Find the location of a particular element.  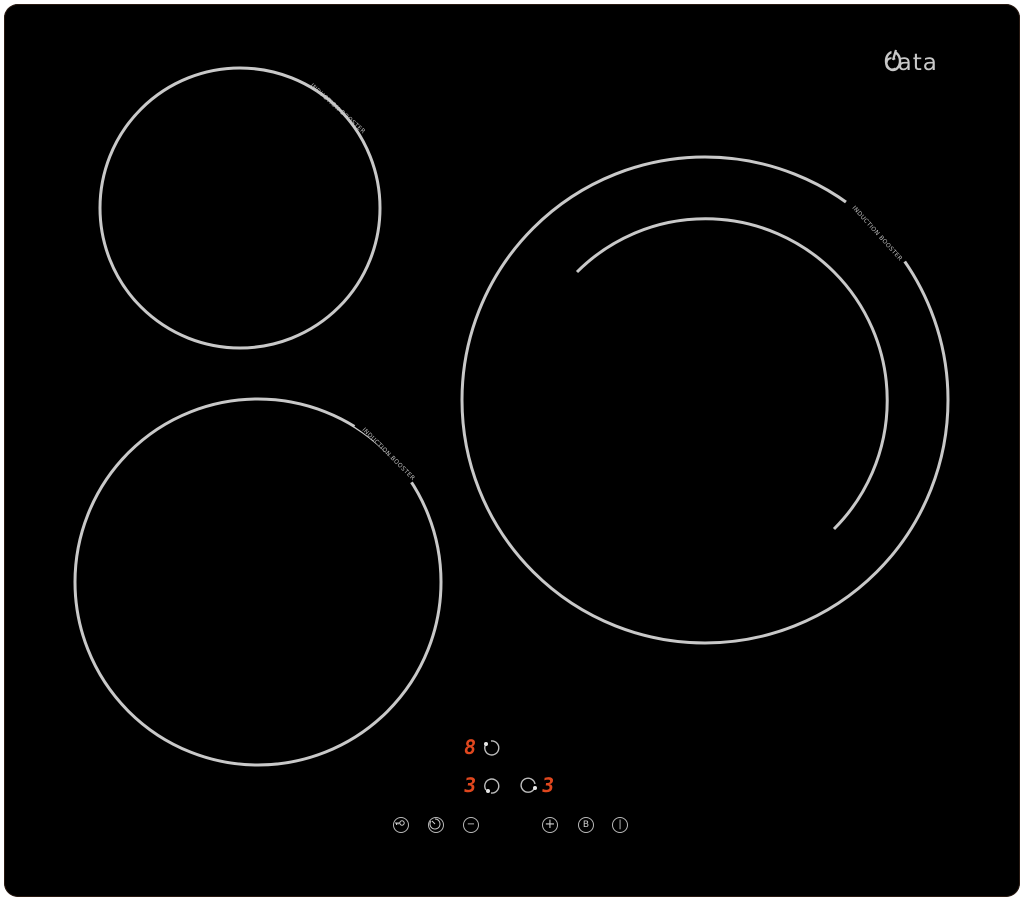

zone-top-left: INDUCTION BOOSTER is located at coordinates (240, 208).